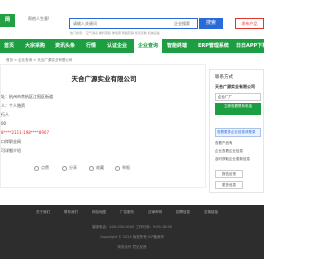  I want to click on company-phone: 8****2111-198****8907, so click(25, 132).